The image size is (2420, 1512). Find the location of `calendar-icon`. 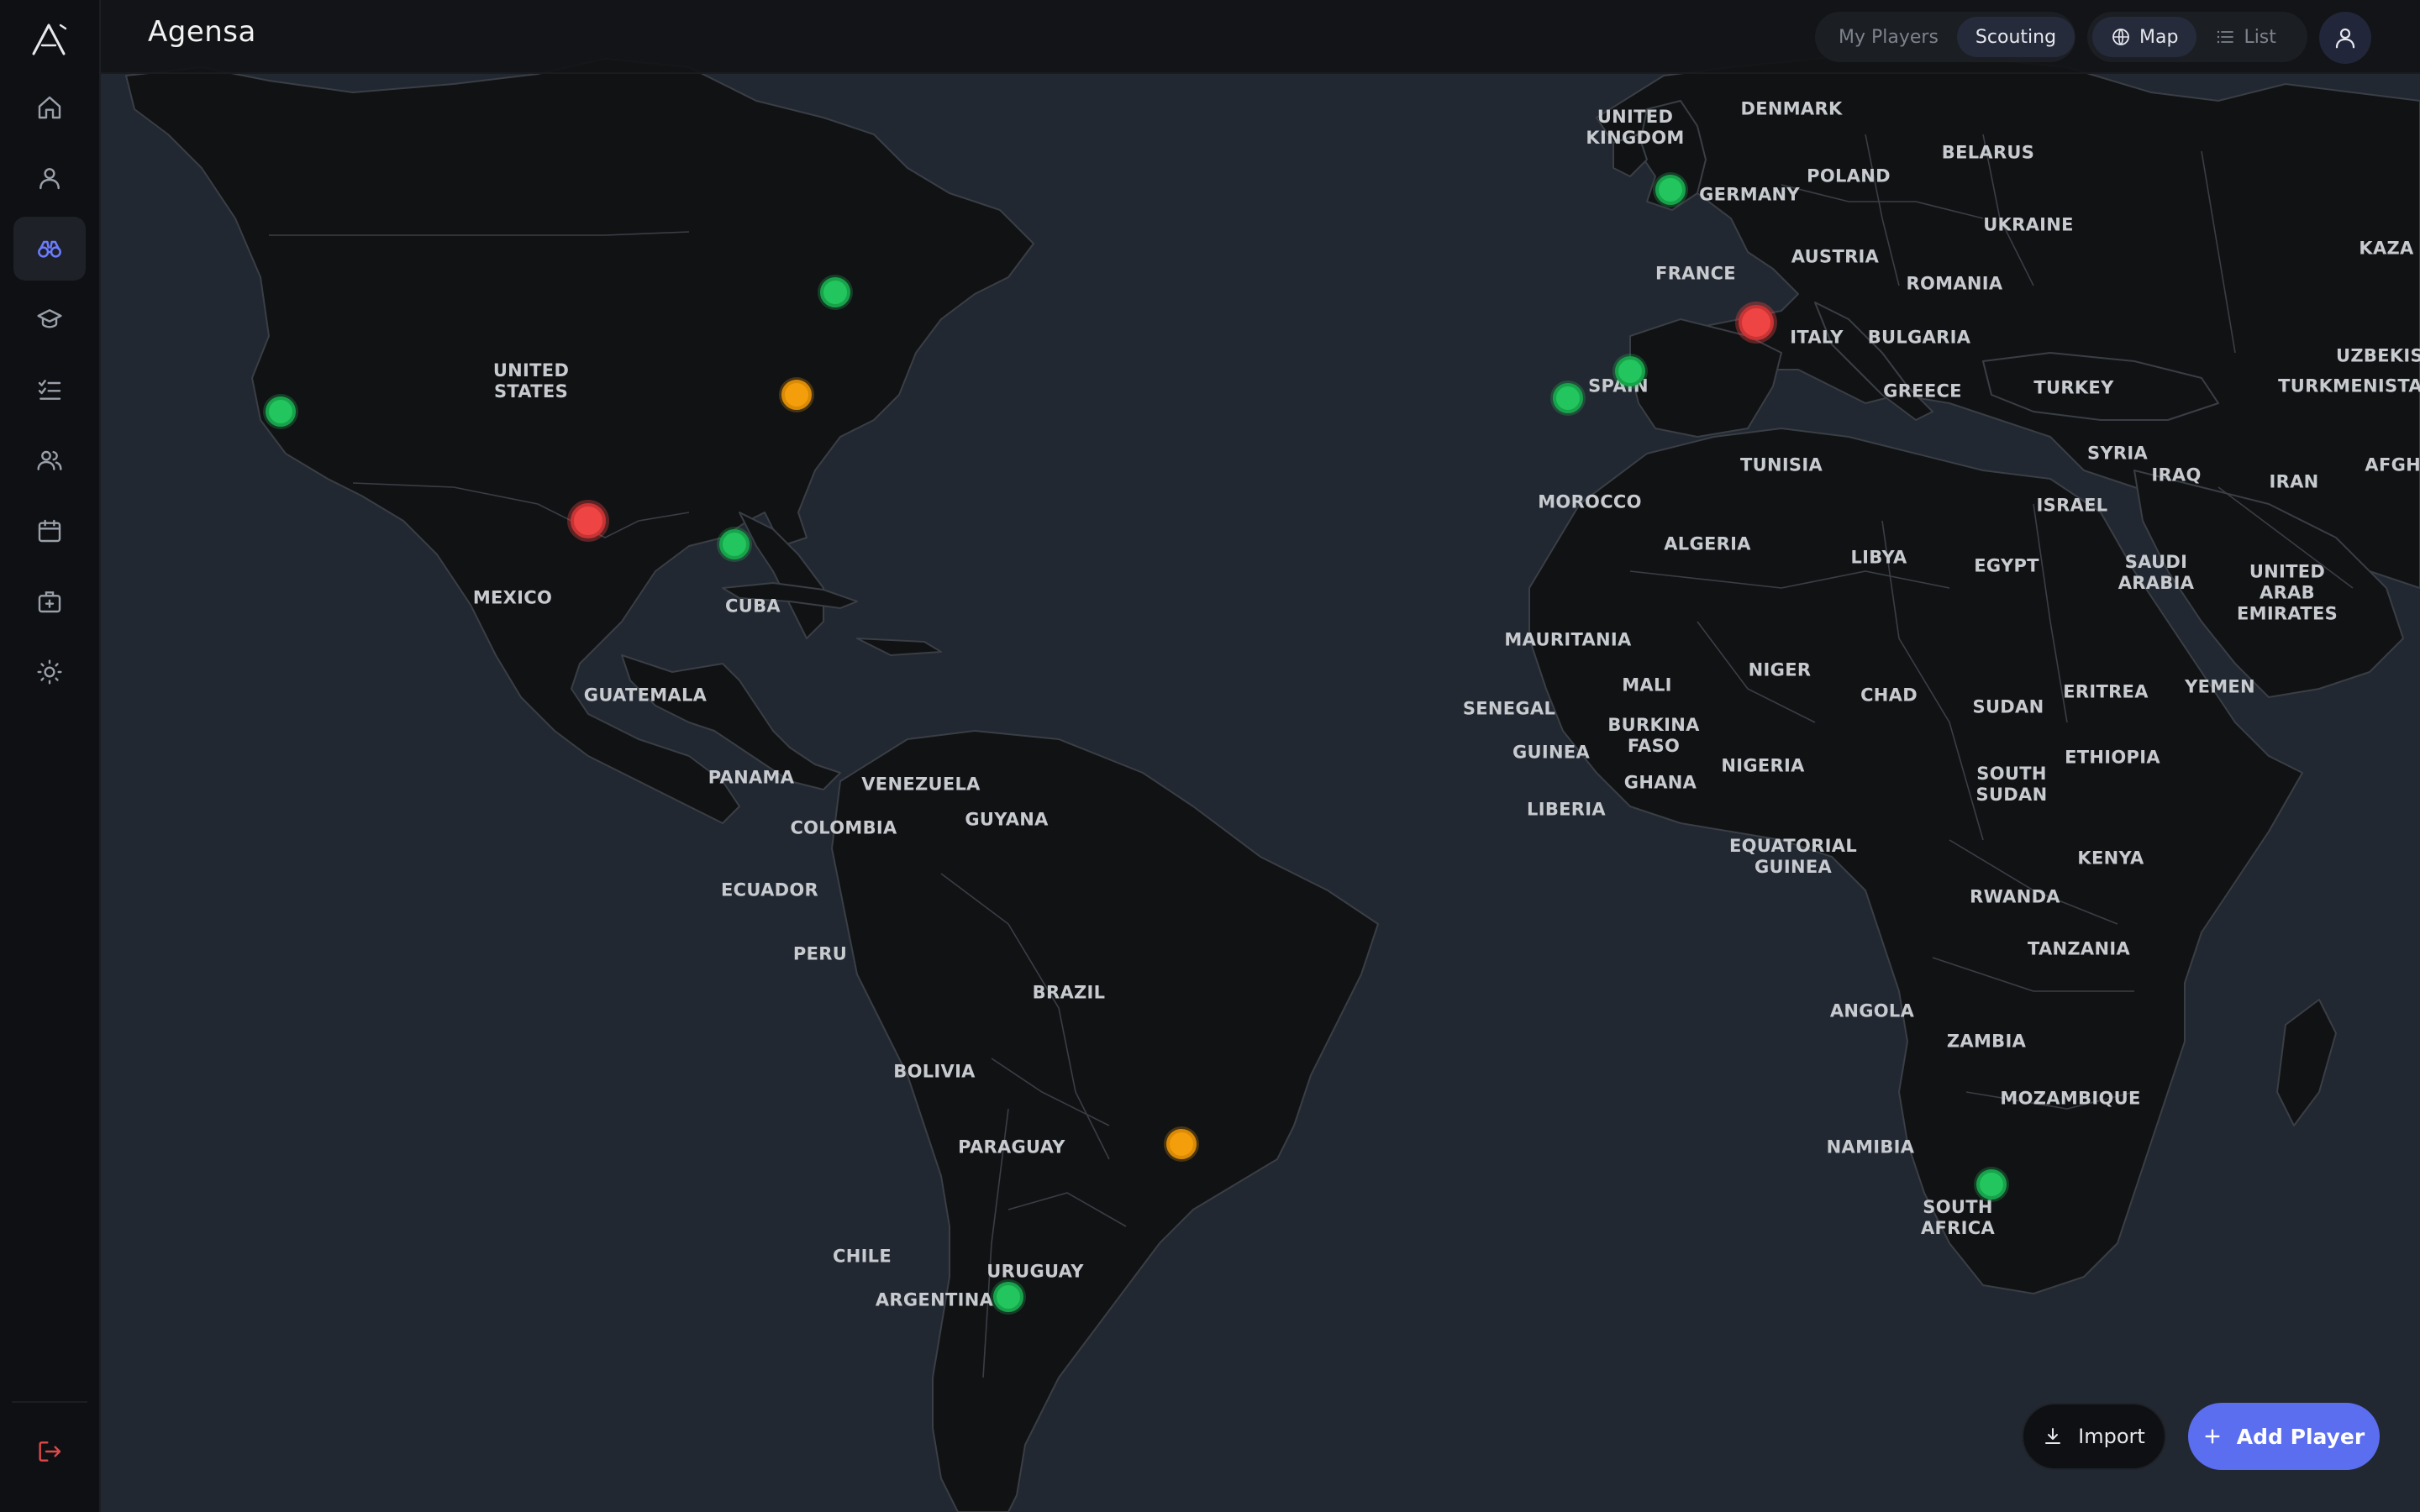

calendar-icon is located at coordinates (50, 531).